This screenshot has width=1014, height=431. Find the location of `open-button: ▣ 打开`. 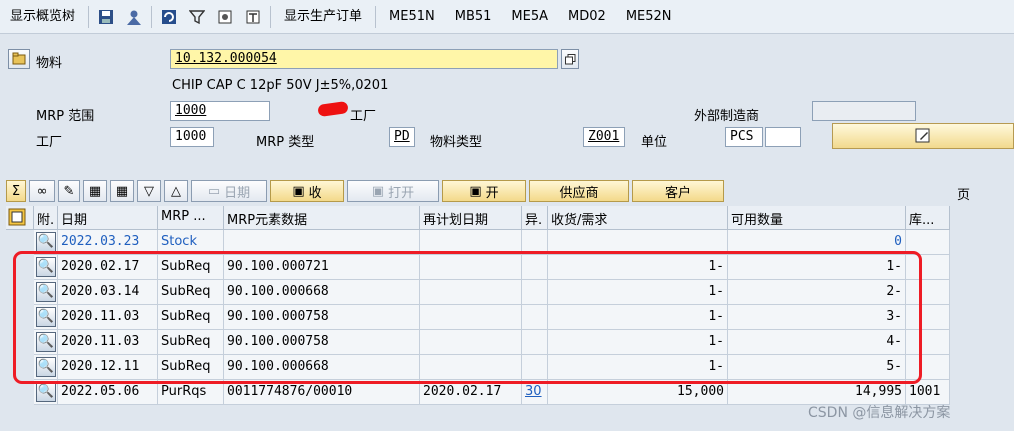

open-button: ▣ 打开 is located at coordinates (393, 191).